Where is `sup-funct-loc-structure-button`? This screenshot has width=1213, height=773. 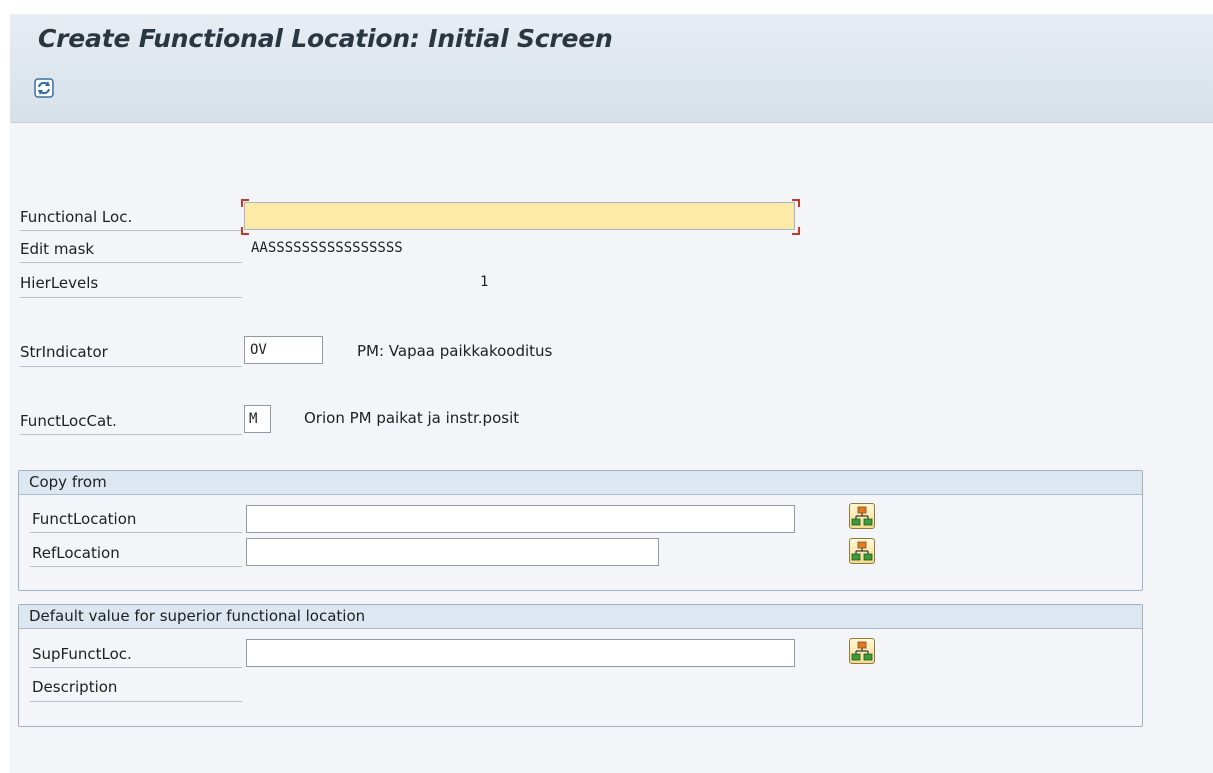
sup-funct-loc-structure-button is located at coordinates (862, 651).